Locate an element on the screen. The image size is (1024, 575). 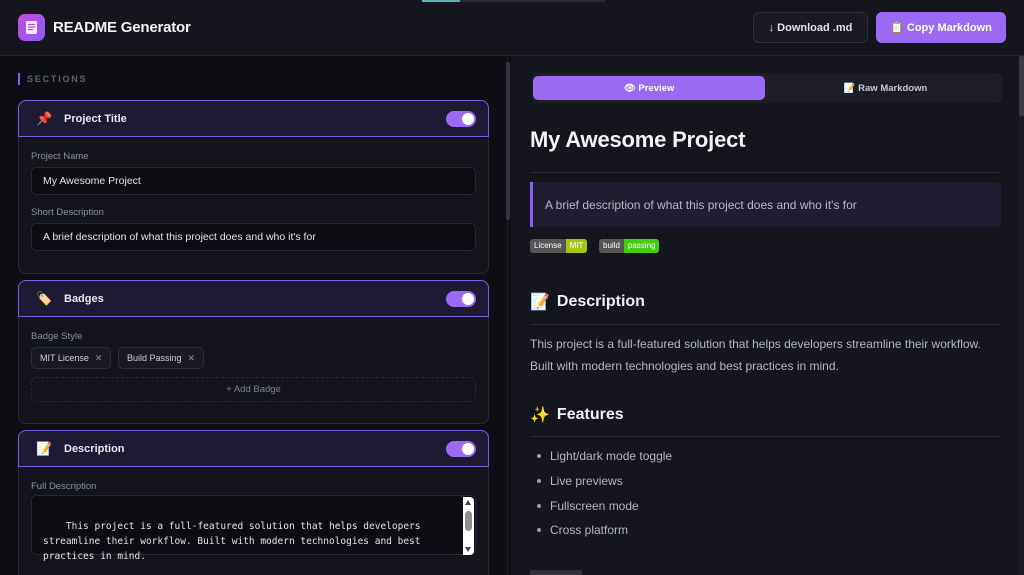
list-item: Cross platform is located at coordinates (579, 530).